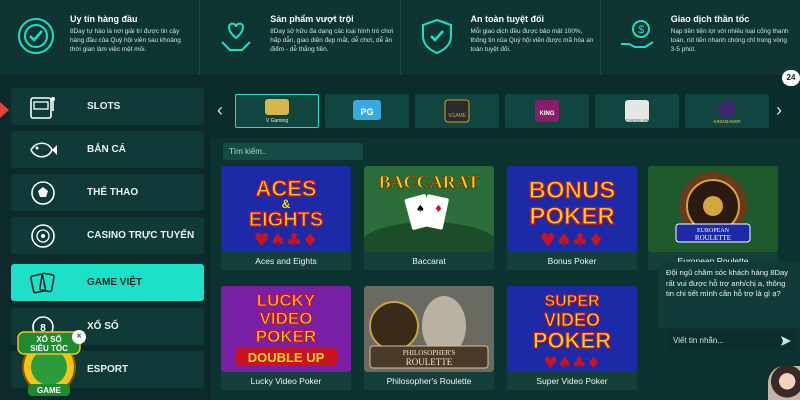  Describe the element at coordinates (115, 282) in the screenshot. I see `sidebar-item-label: GAME VIỆT` at that location.